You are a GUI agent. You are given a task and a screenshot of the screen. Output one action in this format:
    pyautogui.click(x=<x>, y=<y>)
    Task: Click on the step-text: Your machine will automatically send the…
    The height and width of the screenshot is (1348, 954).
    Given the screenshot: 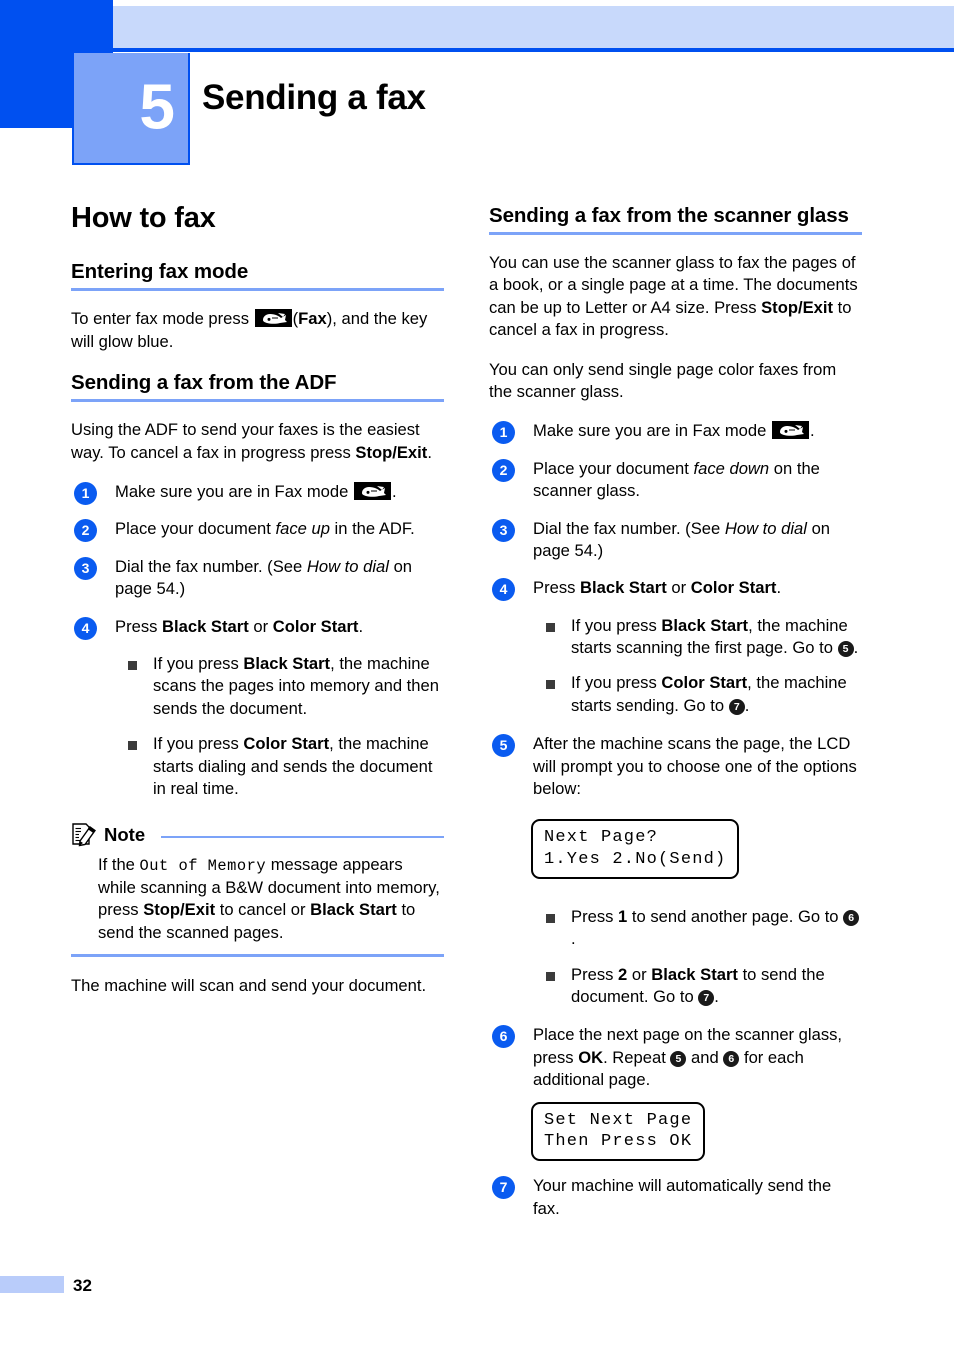 What is the action you would take?
    pyautogui.click(x=682, y=1197)
    